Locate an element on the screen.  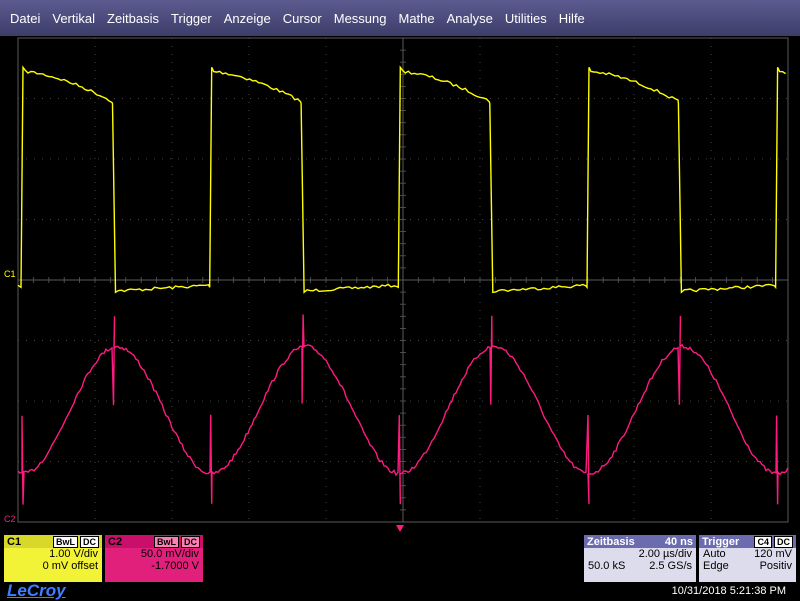
date-time-readout: 10/31/2018 5:21:38 PM is located at coordinates (728, 591).